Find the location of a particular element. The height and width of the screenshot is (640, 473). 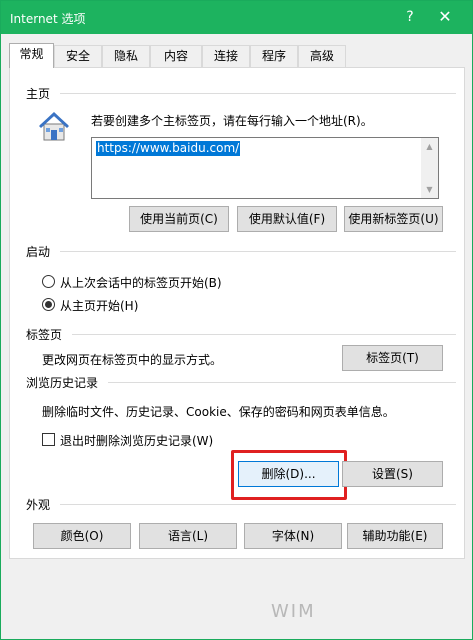

window-title: Internet 选项 is located at coordinates (48, 19).